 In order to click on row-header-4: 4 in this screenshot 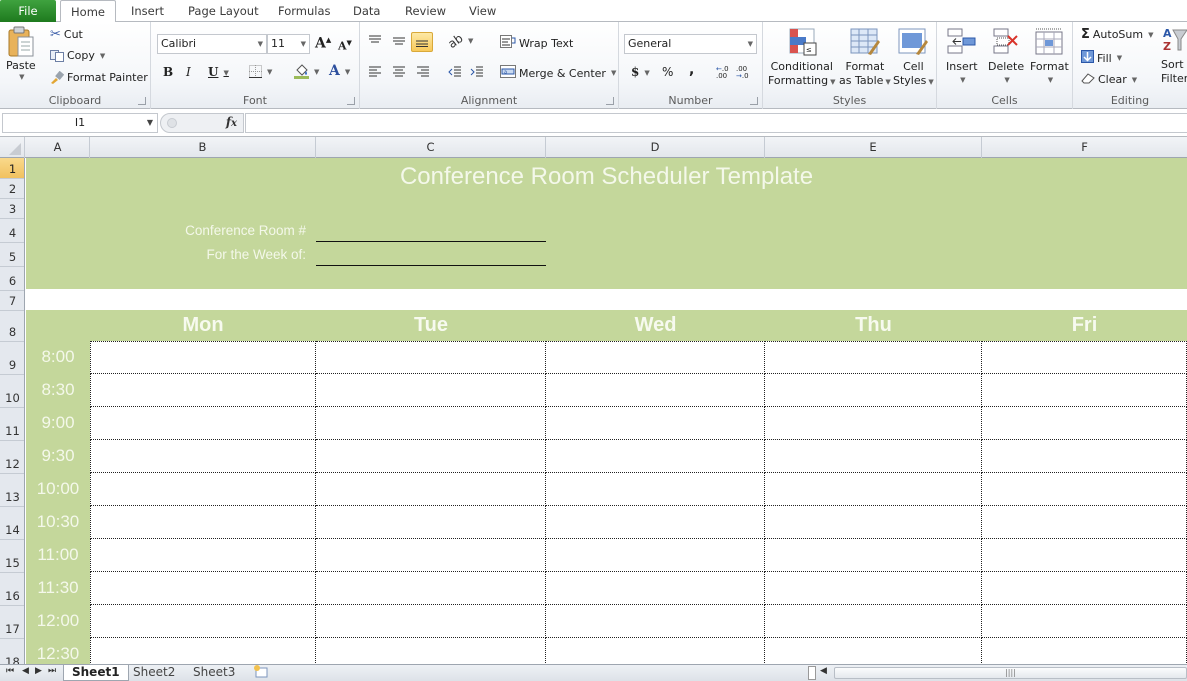, I will do `click(12, 231)`.